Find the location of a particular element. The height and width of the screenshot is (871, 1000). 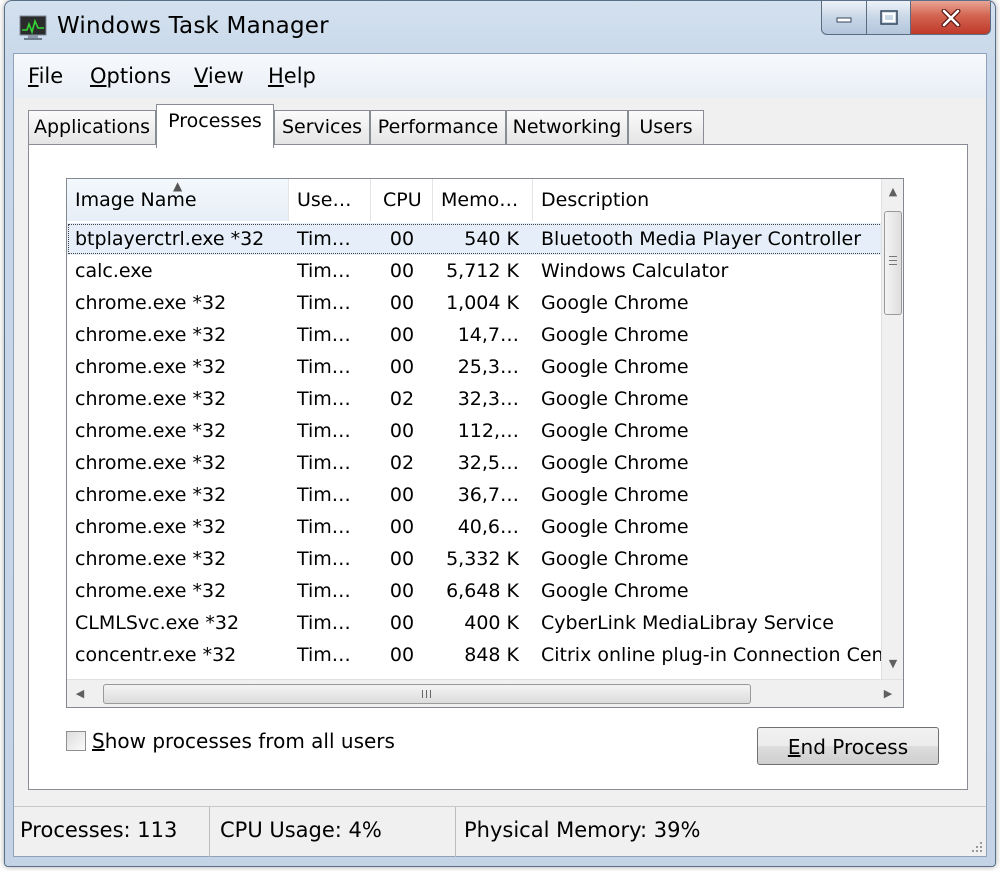

tab-services: Services is located at coordinates (322, 128).